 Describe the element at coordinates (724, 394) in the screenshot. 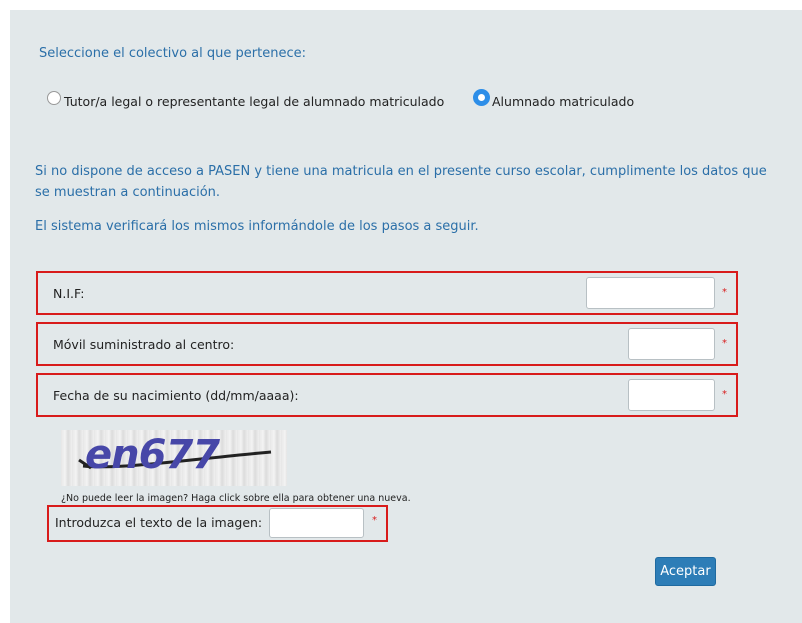

I see `birthdate-required-marker: *` at that location.